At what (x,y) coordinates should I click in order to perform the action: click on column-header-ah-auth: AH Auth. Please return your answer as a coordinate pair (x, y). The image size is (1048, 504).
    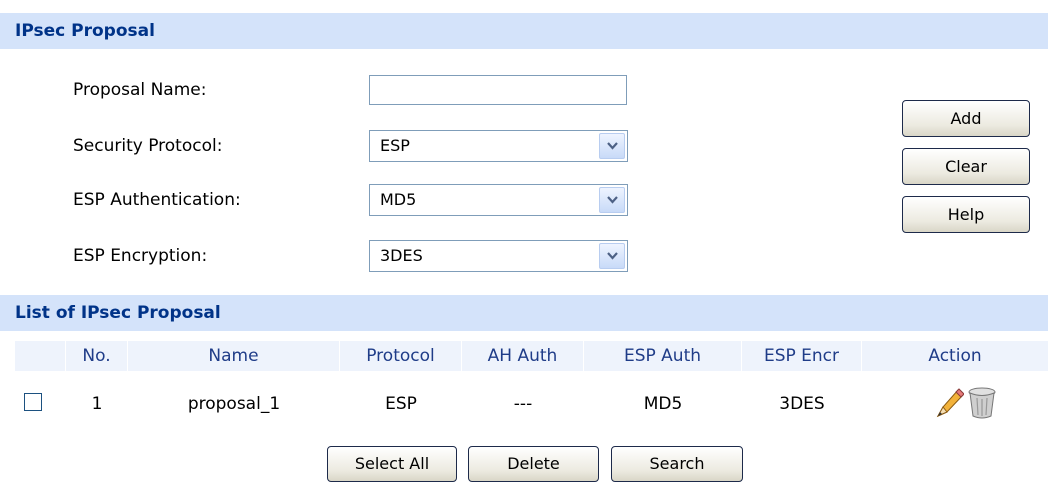
    Looking at the image, I should click on (523, 356).